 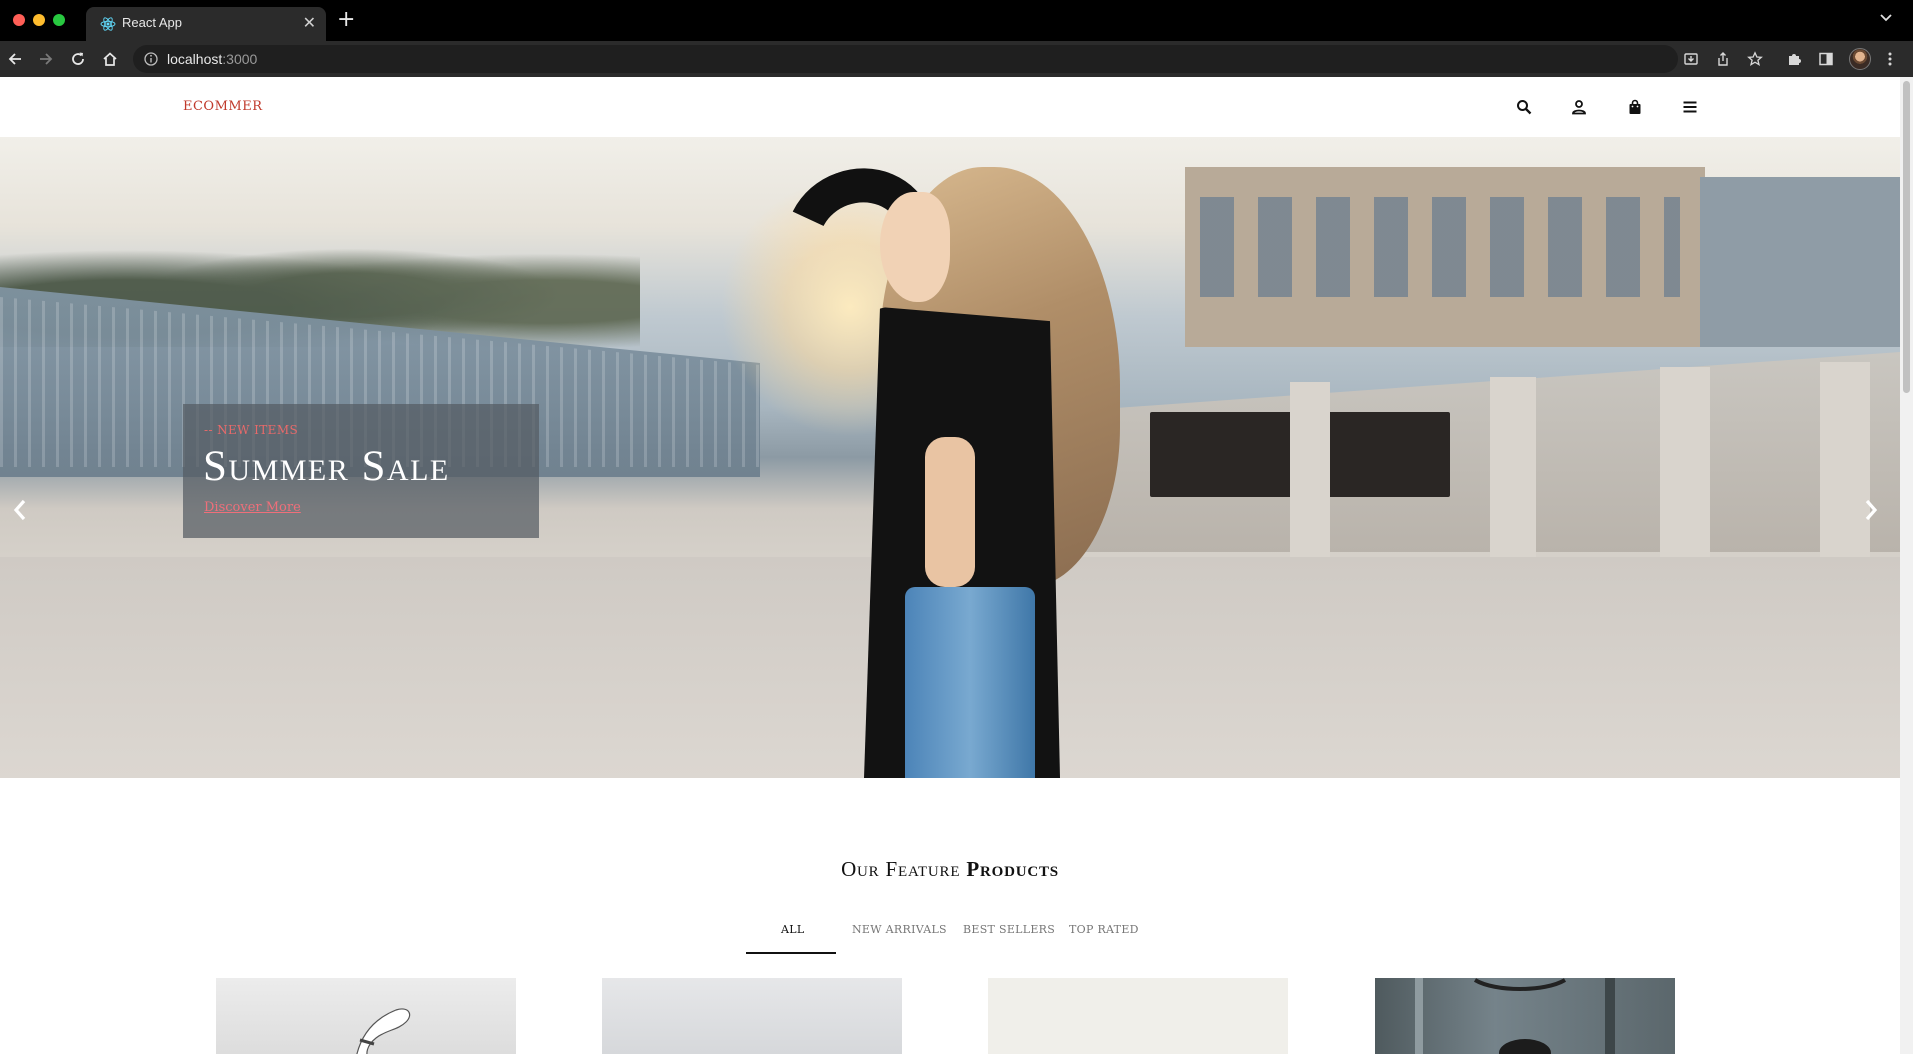 What do you see at coordinates (1794, 59) in the screenshot?
I see `extensions-puzzle-icon` at bounding box center [1794, 59].